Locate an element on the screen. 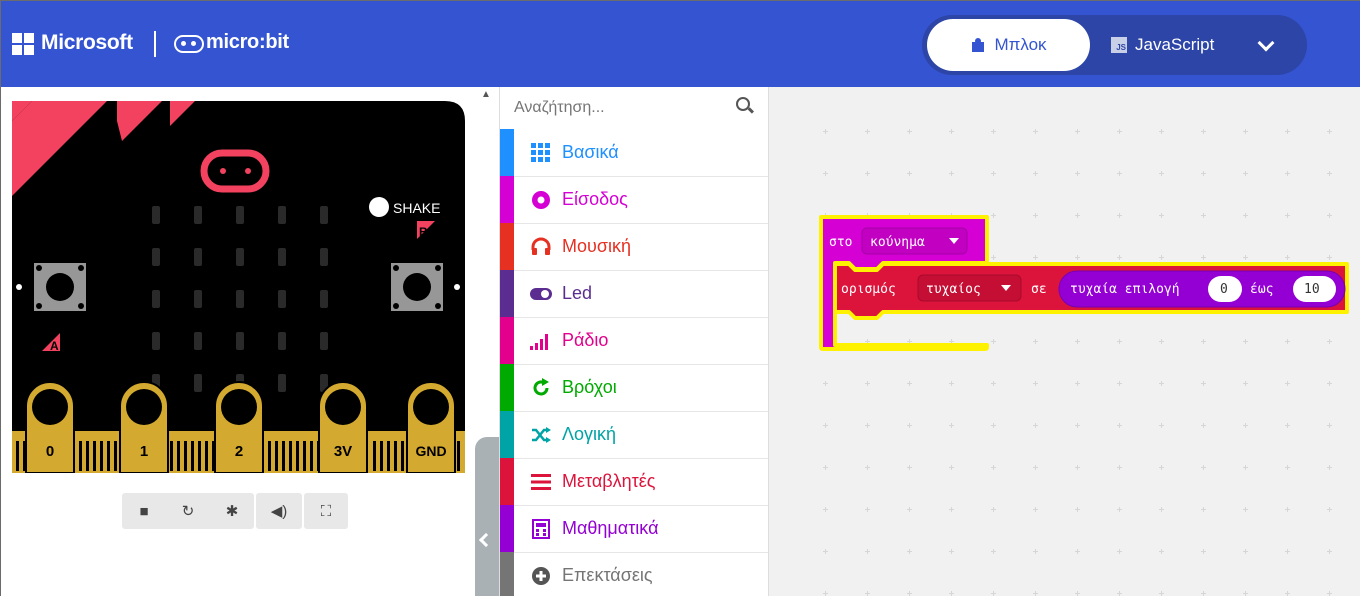 This screenshot has width=1360, height=596. sound-icon: ◀) is located at coordinates (279, 511).